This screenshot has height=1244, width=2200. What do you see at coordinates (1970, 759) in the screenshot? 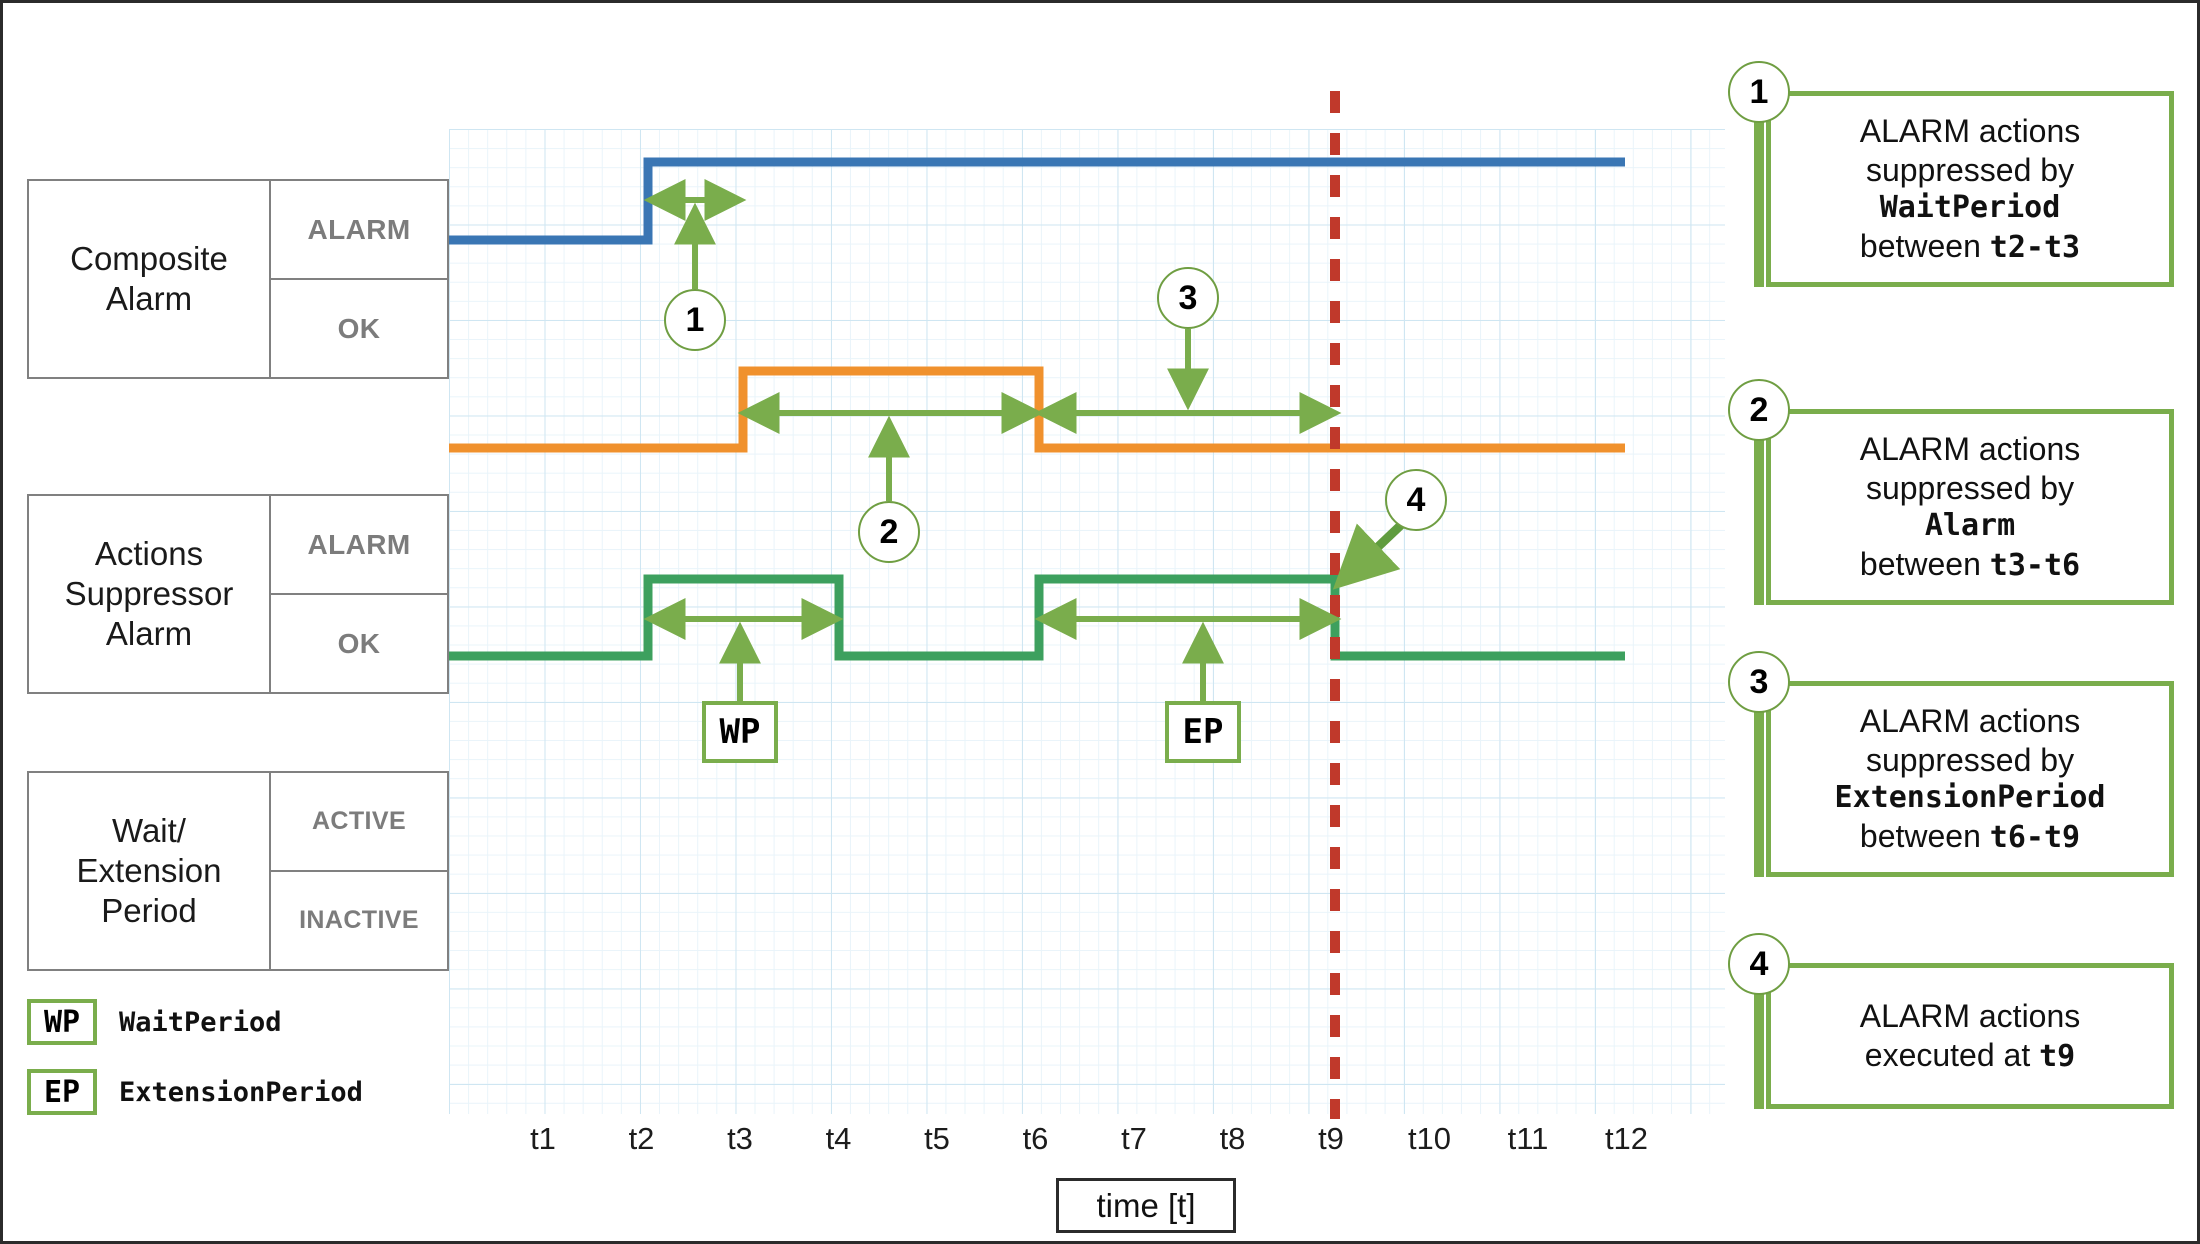
I see `callout-3-line2: suppressed by` at bounding box center [1970, 759].